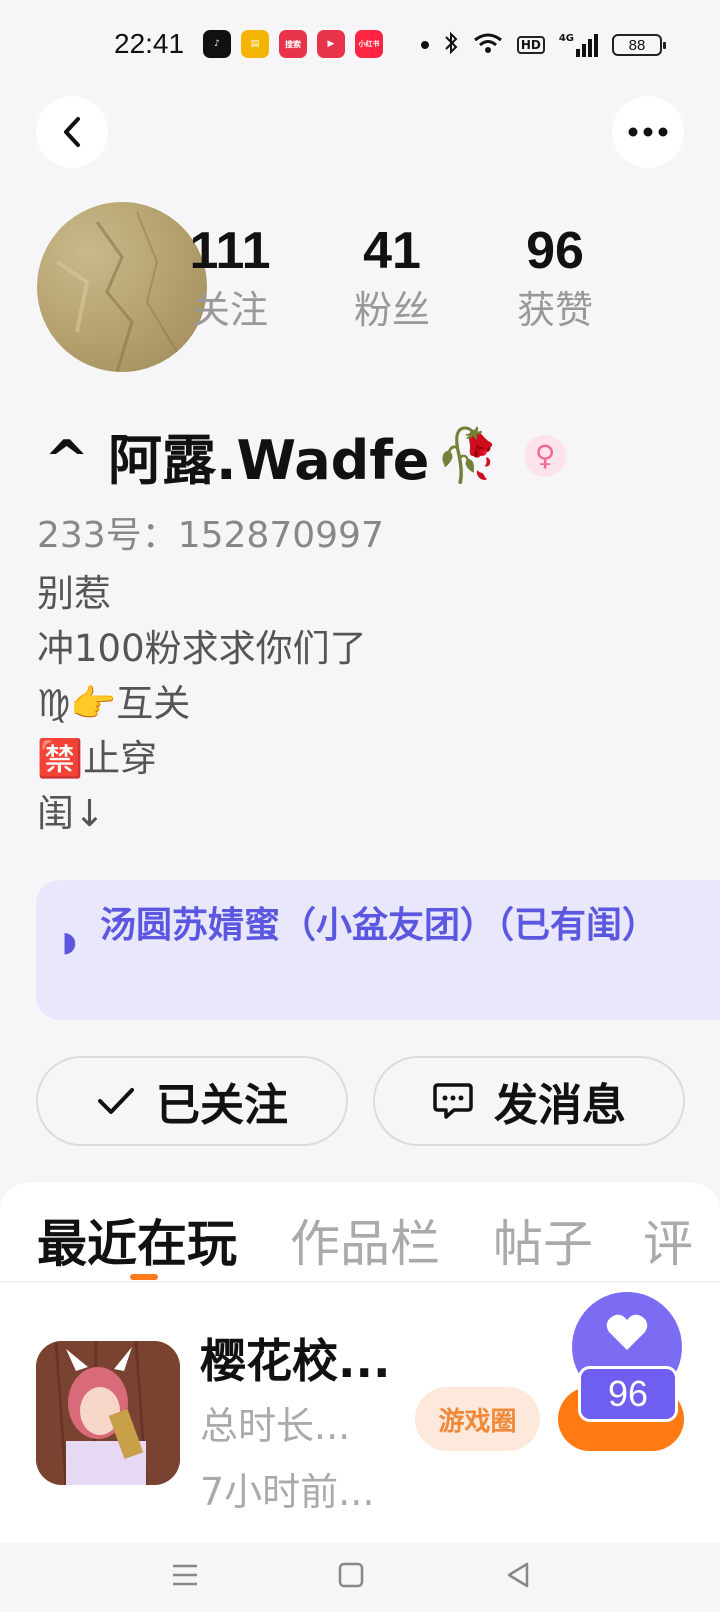 The width and height of the screenshot is (720, 1612). Describe the element at coordinates (69, 941) in the screenshot. I see `club-icon: ◗` at that location.